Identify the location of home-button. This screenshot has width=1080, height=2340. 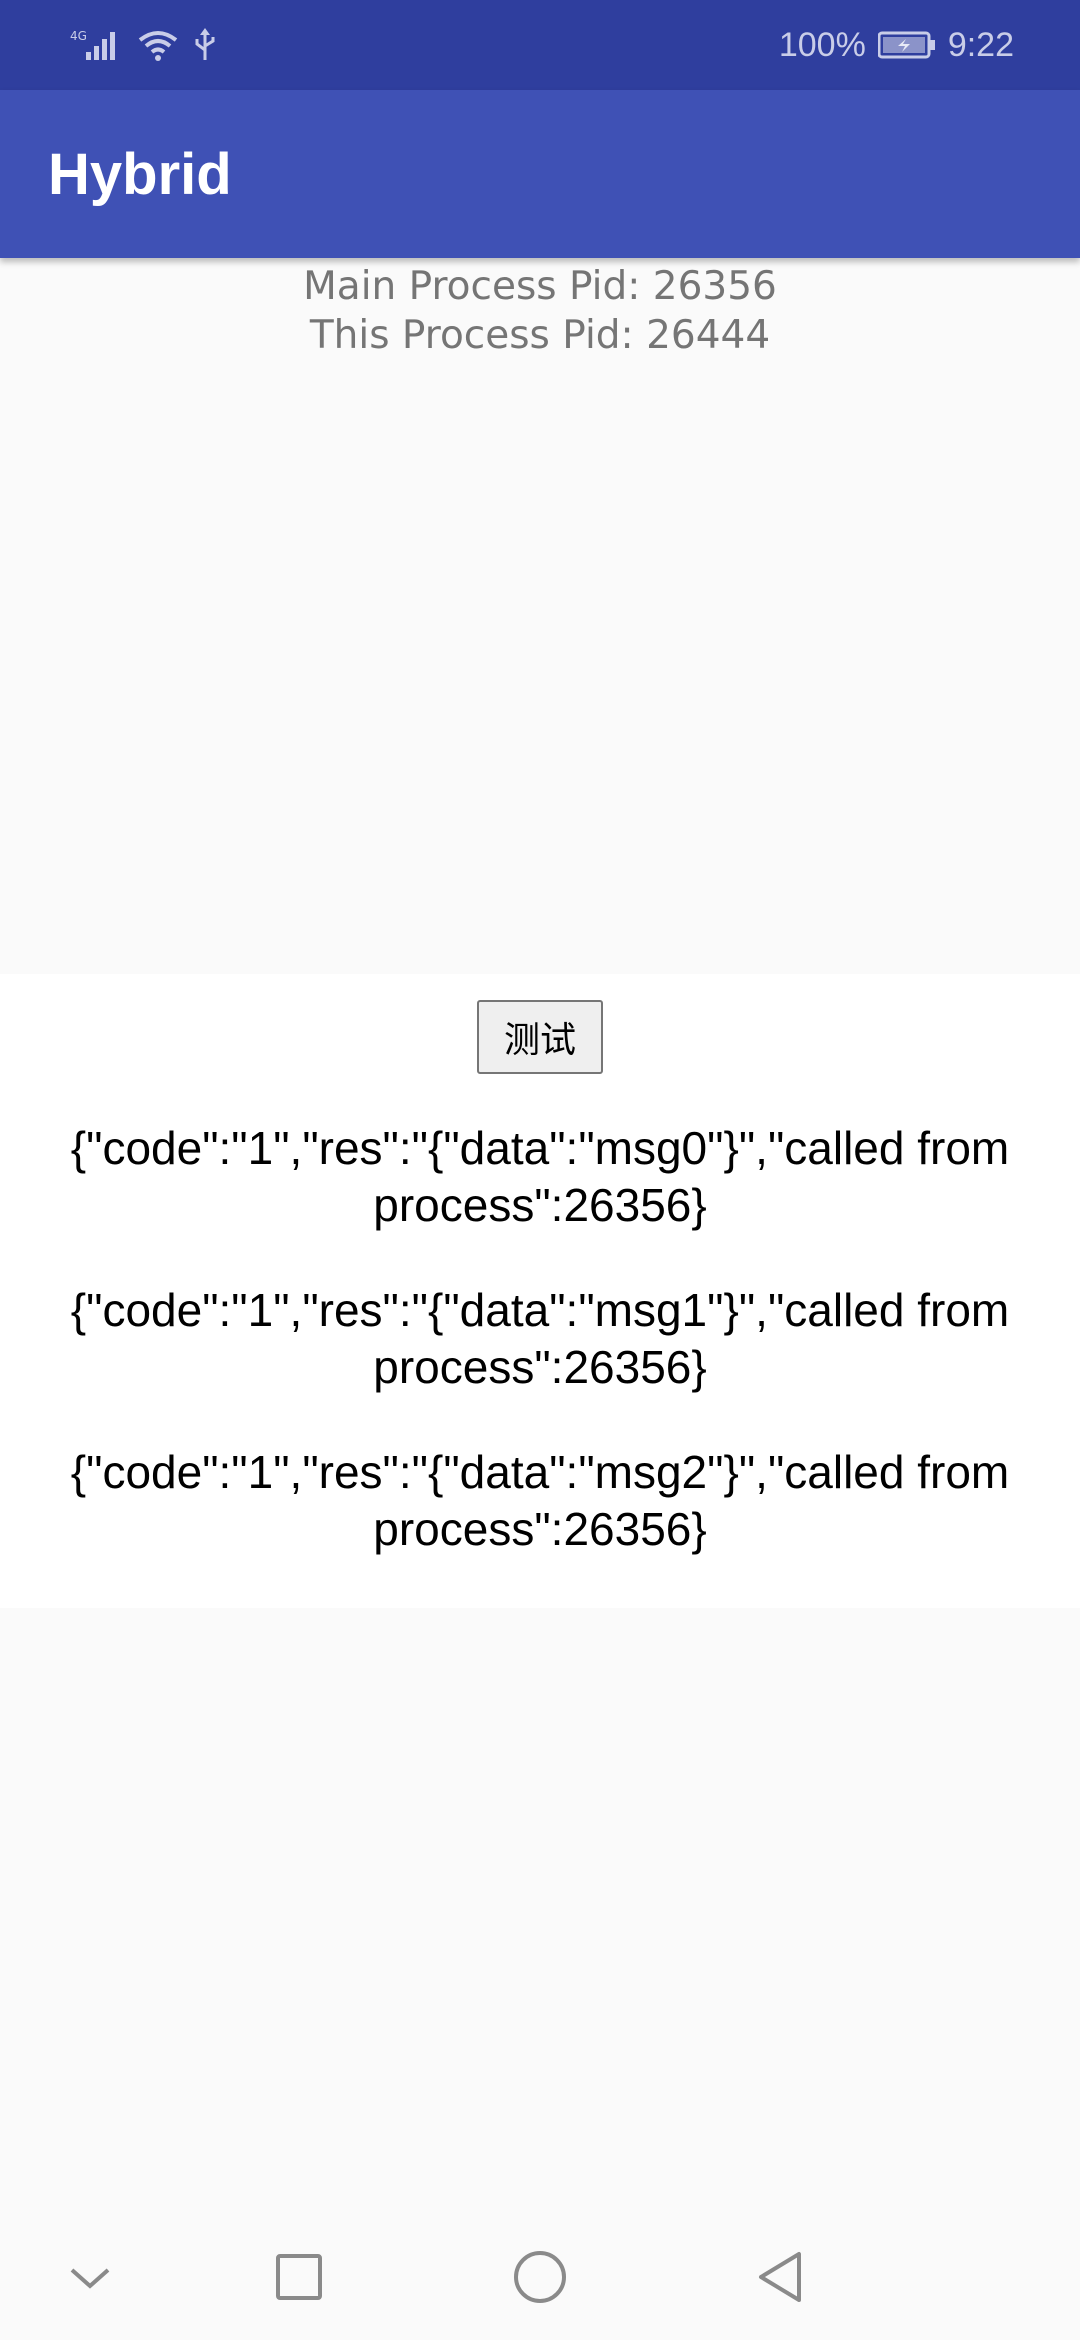
(540, 2277).